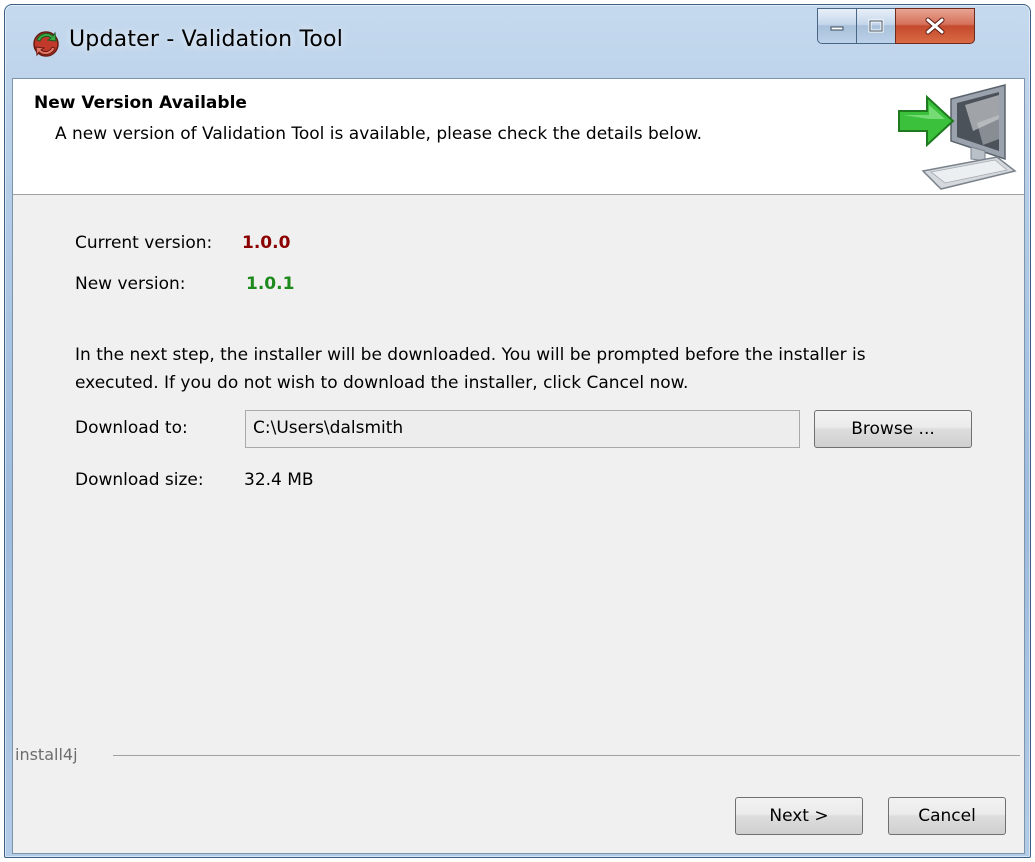 The height and width of the screenshot is (862, 1035). Describe the element at coordinates (947, 816) in the screenshot. I see `cancel-button: Cancel` at that location.